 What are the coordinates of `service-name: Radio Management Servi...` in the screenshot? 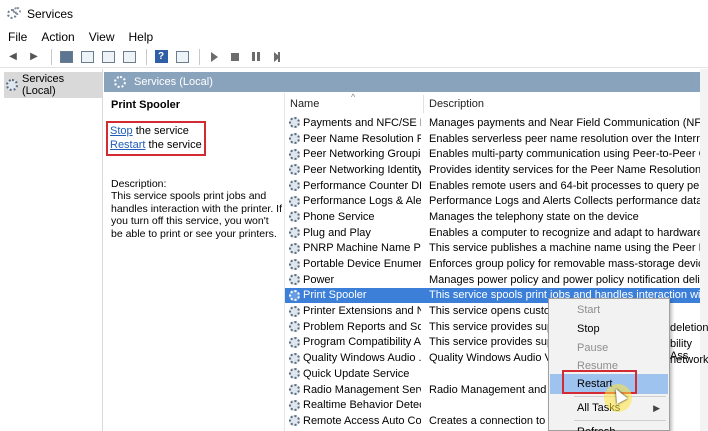 It's located at (362, 389).